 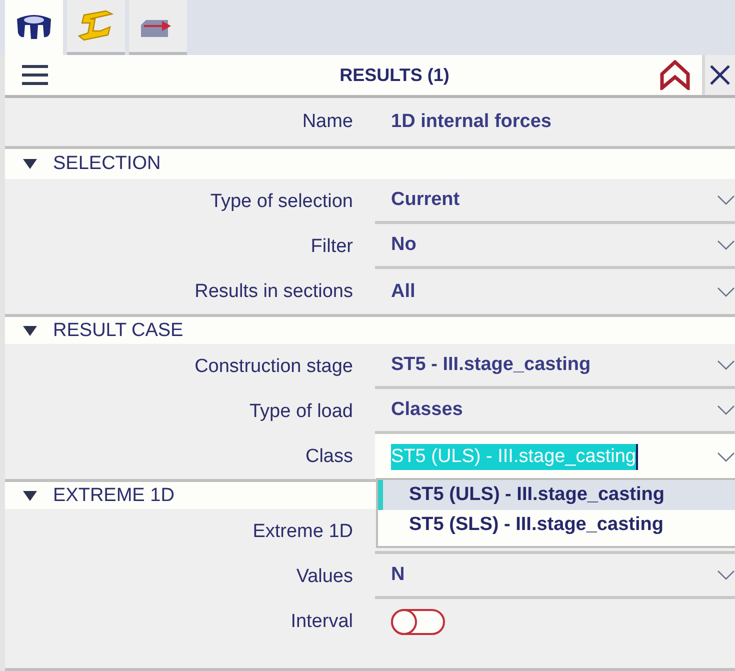 I want to click on collapse-button, so click(x=675, y=75).